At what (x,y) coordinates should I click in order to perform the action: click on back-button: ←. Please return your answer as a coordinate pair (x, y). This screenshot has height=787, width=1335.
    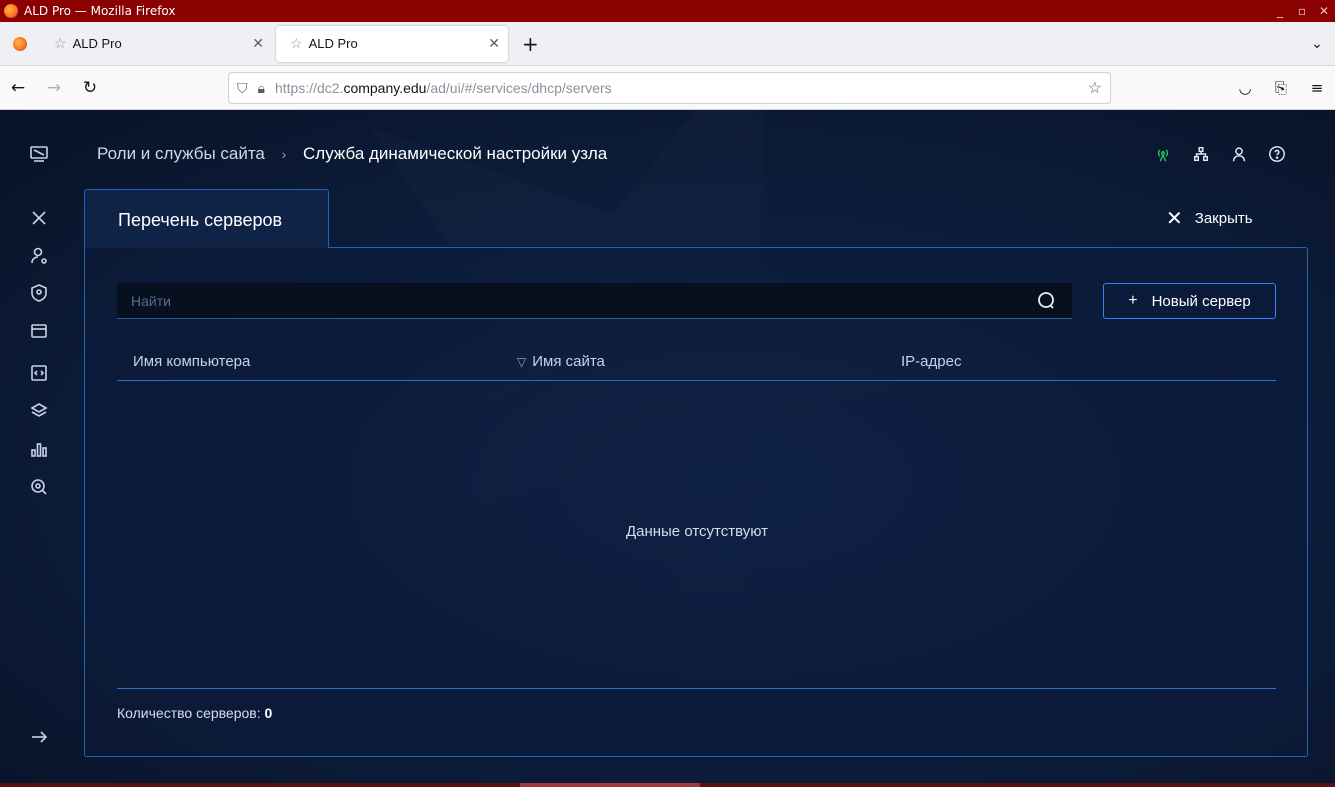
    Looking at the image, I should click on (18, 88).